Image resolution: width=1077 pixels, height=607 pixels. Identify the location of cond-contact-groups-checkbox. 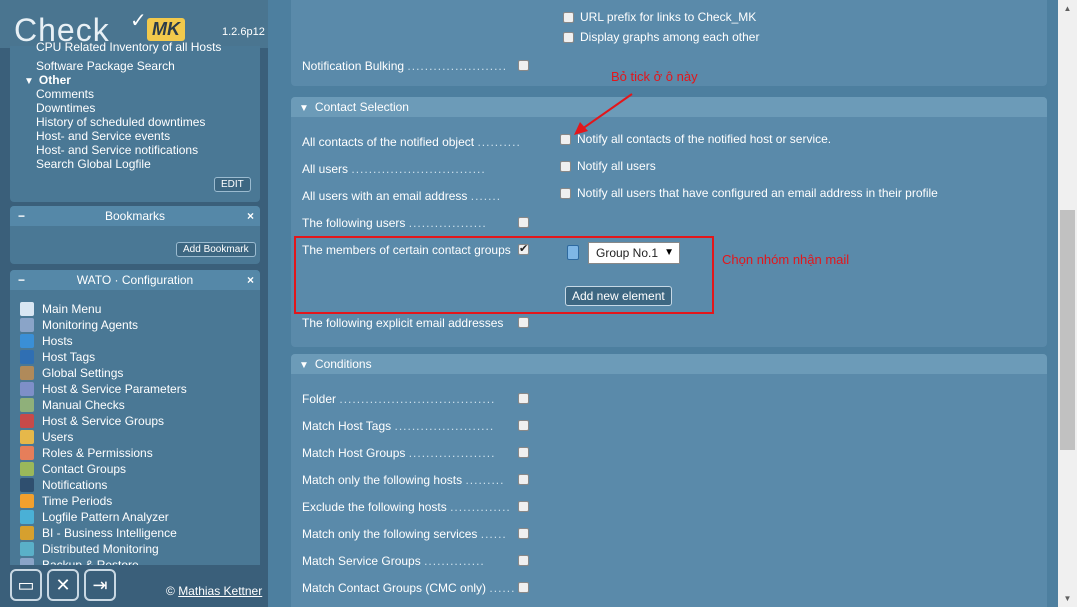
(523, 587).